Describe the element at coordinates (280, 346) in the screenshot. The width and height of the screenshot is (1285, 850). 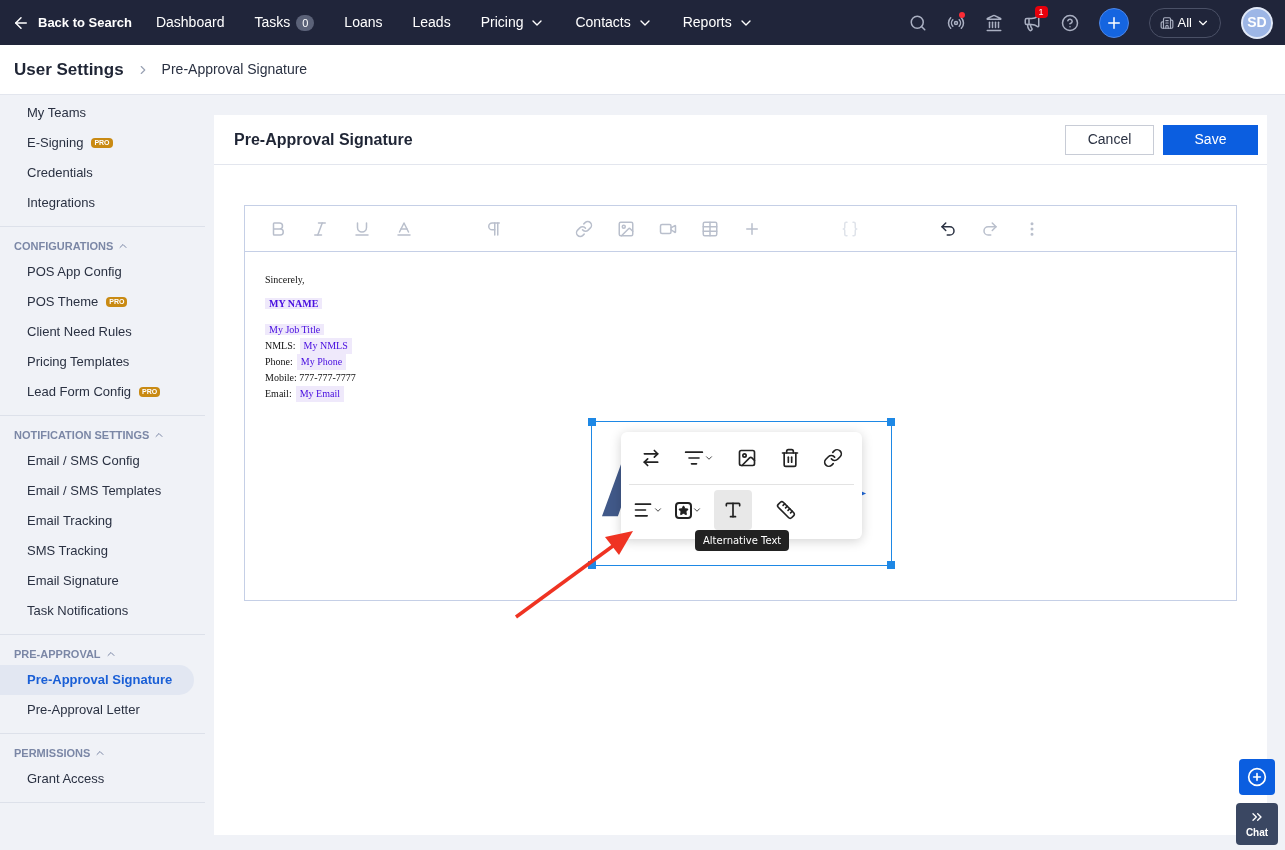
I see `field-label: NMLS:` at that location.